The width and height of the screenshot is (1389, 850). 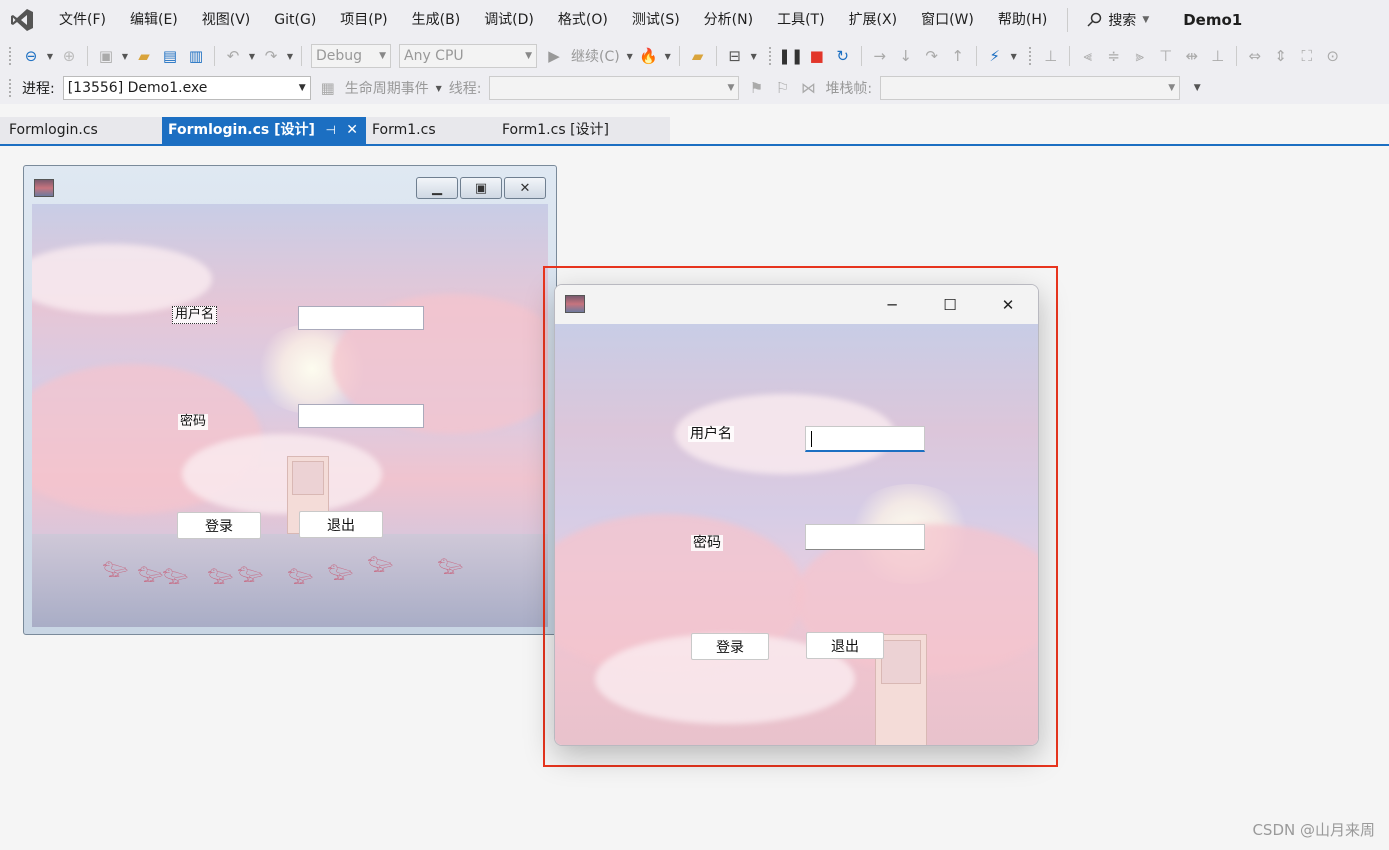 I want to click on zoom-icon: ⊙, so click(x=1333, y=56).